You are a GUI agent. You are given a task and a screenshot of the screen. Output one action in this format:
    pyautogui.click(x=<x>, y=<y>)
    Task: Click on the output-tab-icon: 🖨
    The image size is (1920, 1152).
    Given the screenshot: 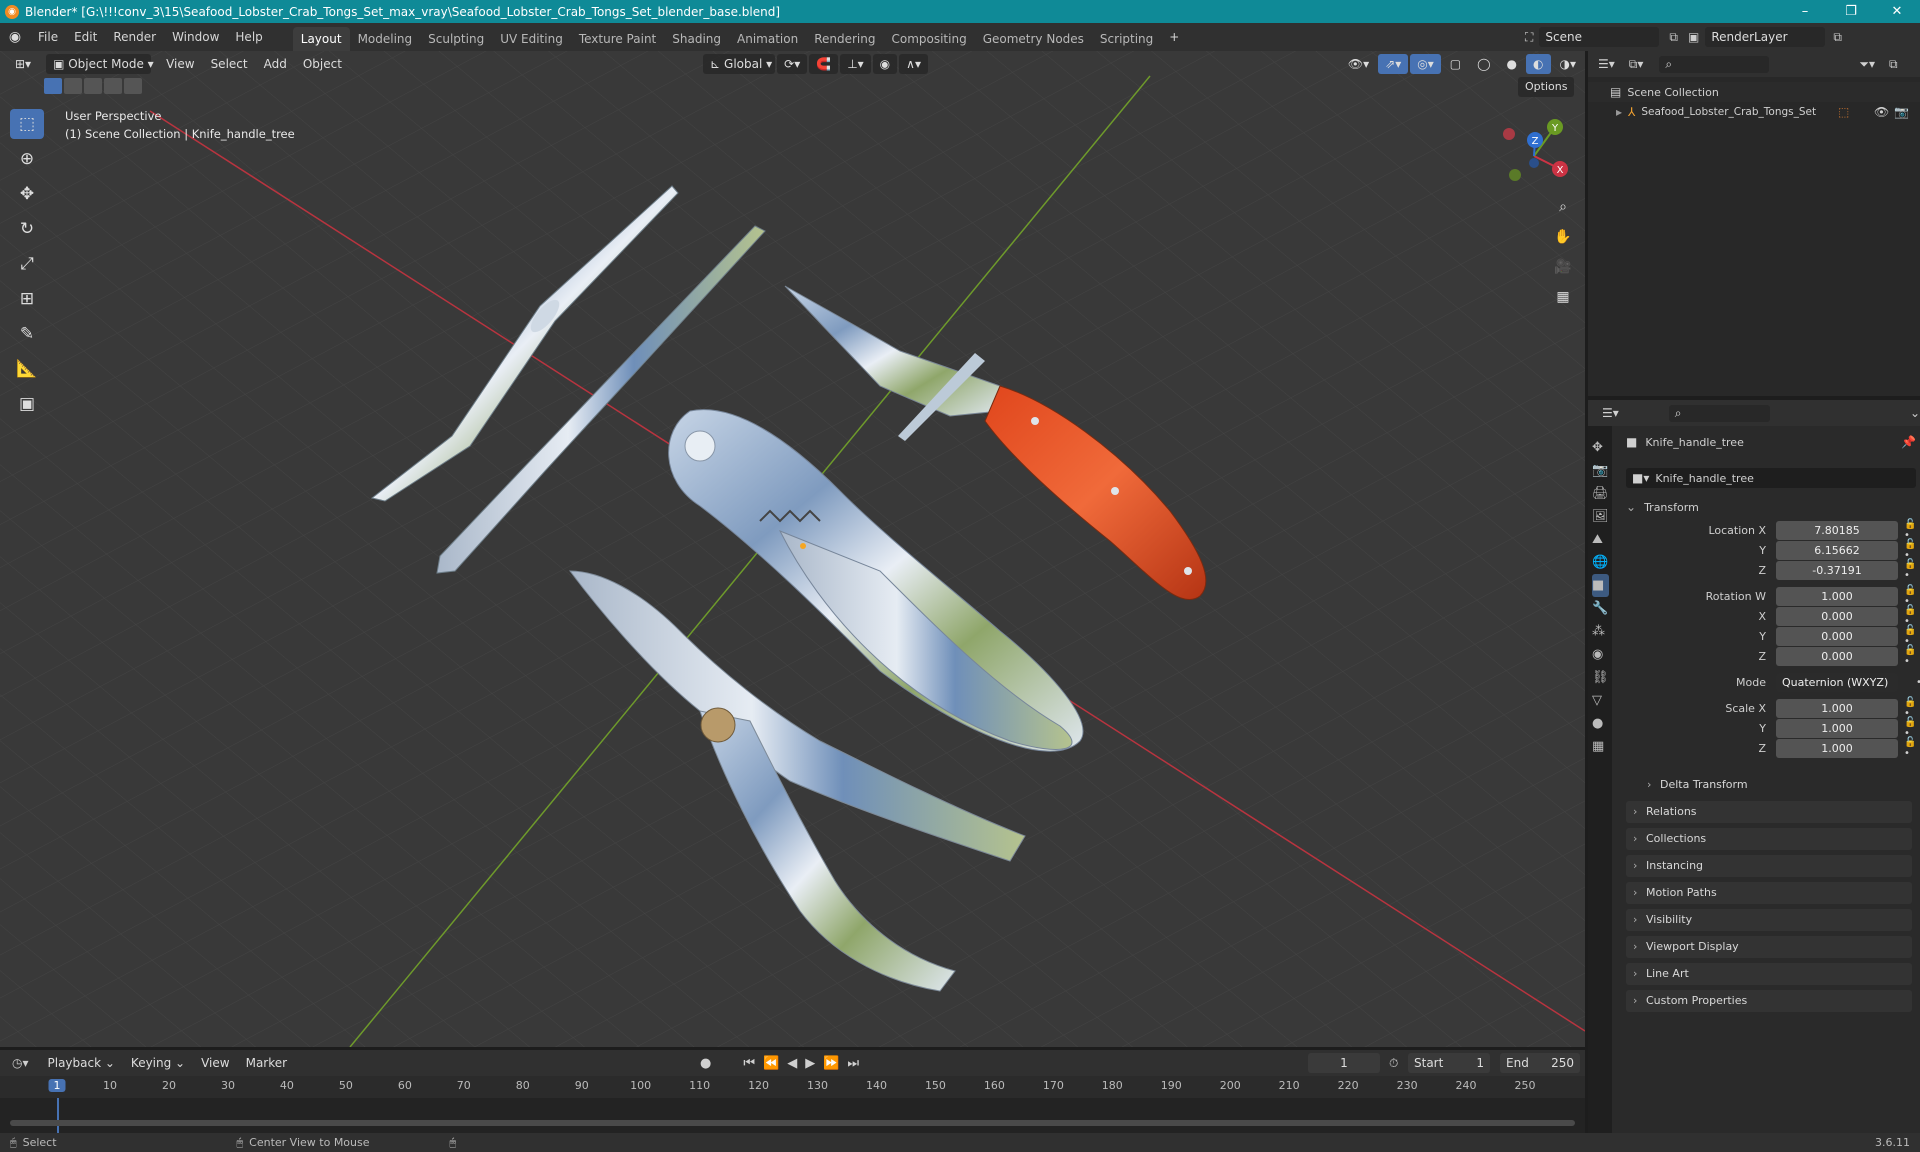 What is the action you would take?
    pyautogui.click(x=1600, y=493)
    